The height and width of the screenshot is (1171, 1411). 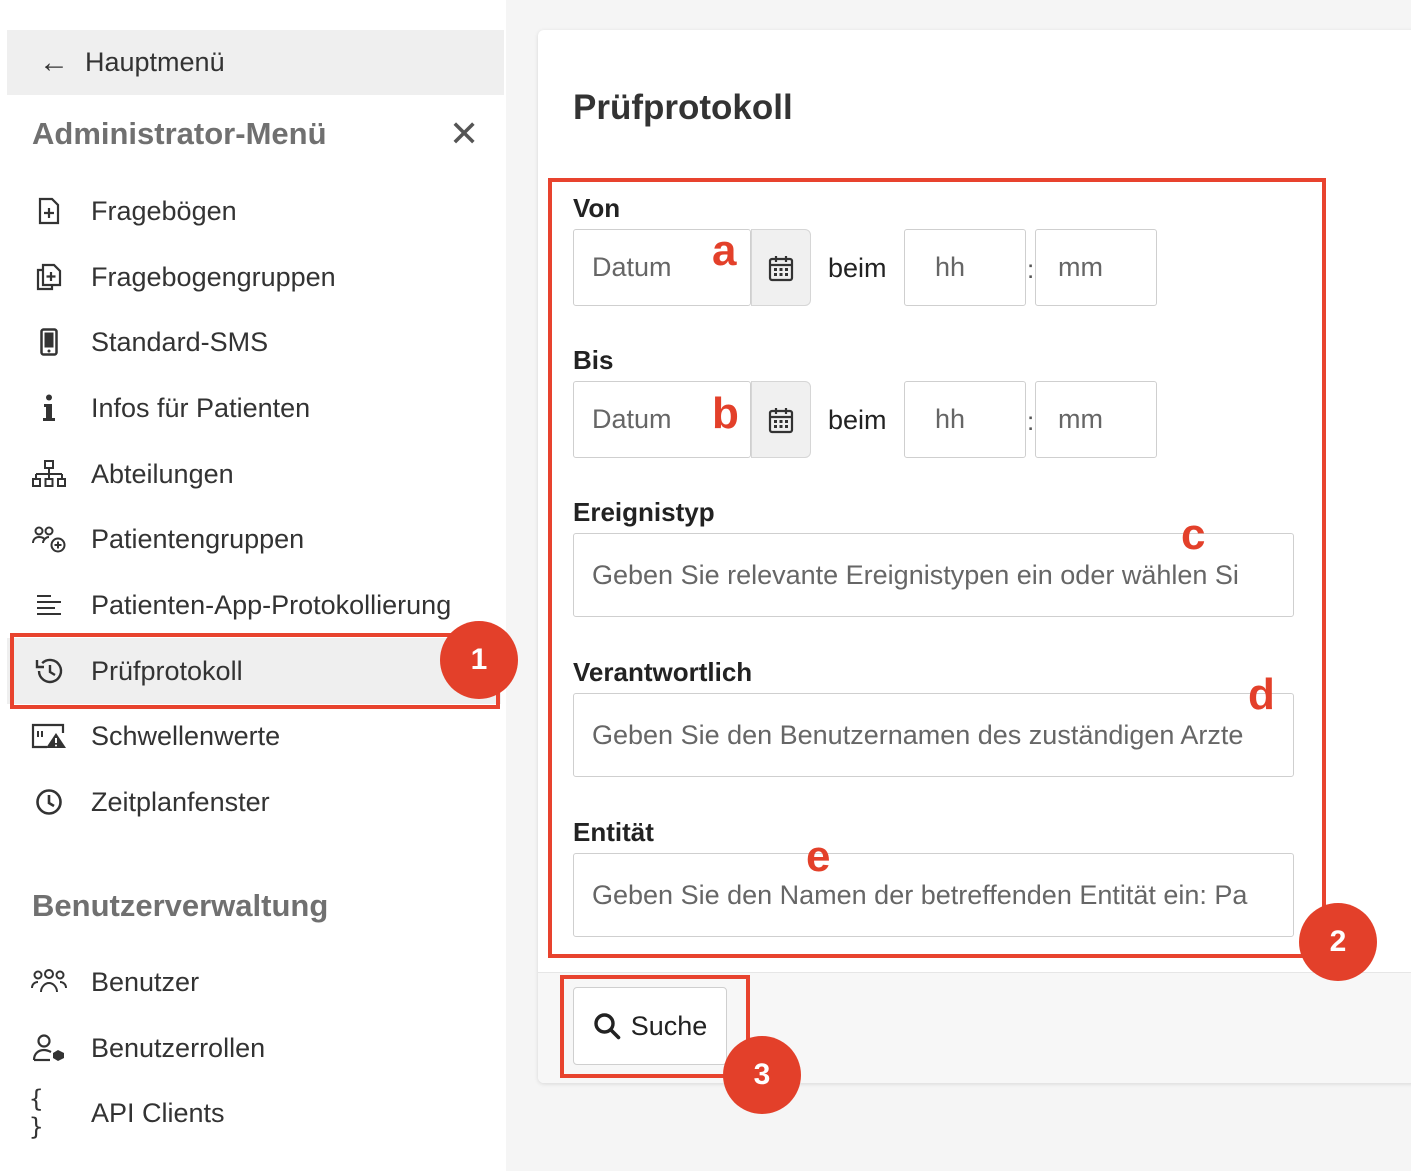 What do you see at coordinates (49, 605) in the screenshot?
I see `lines-icon` at bounding box center [49, 605].